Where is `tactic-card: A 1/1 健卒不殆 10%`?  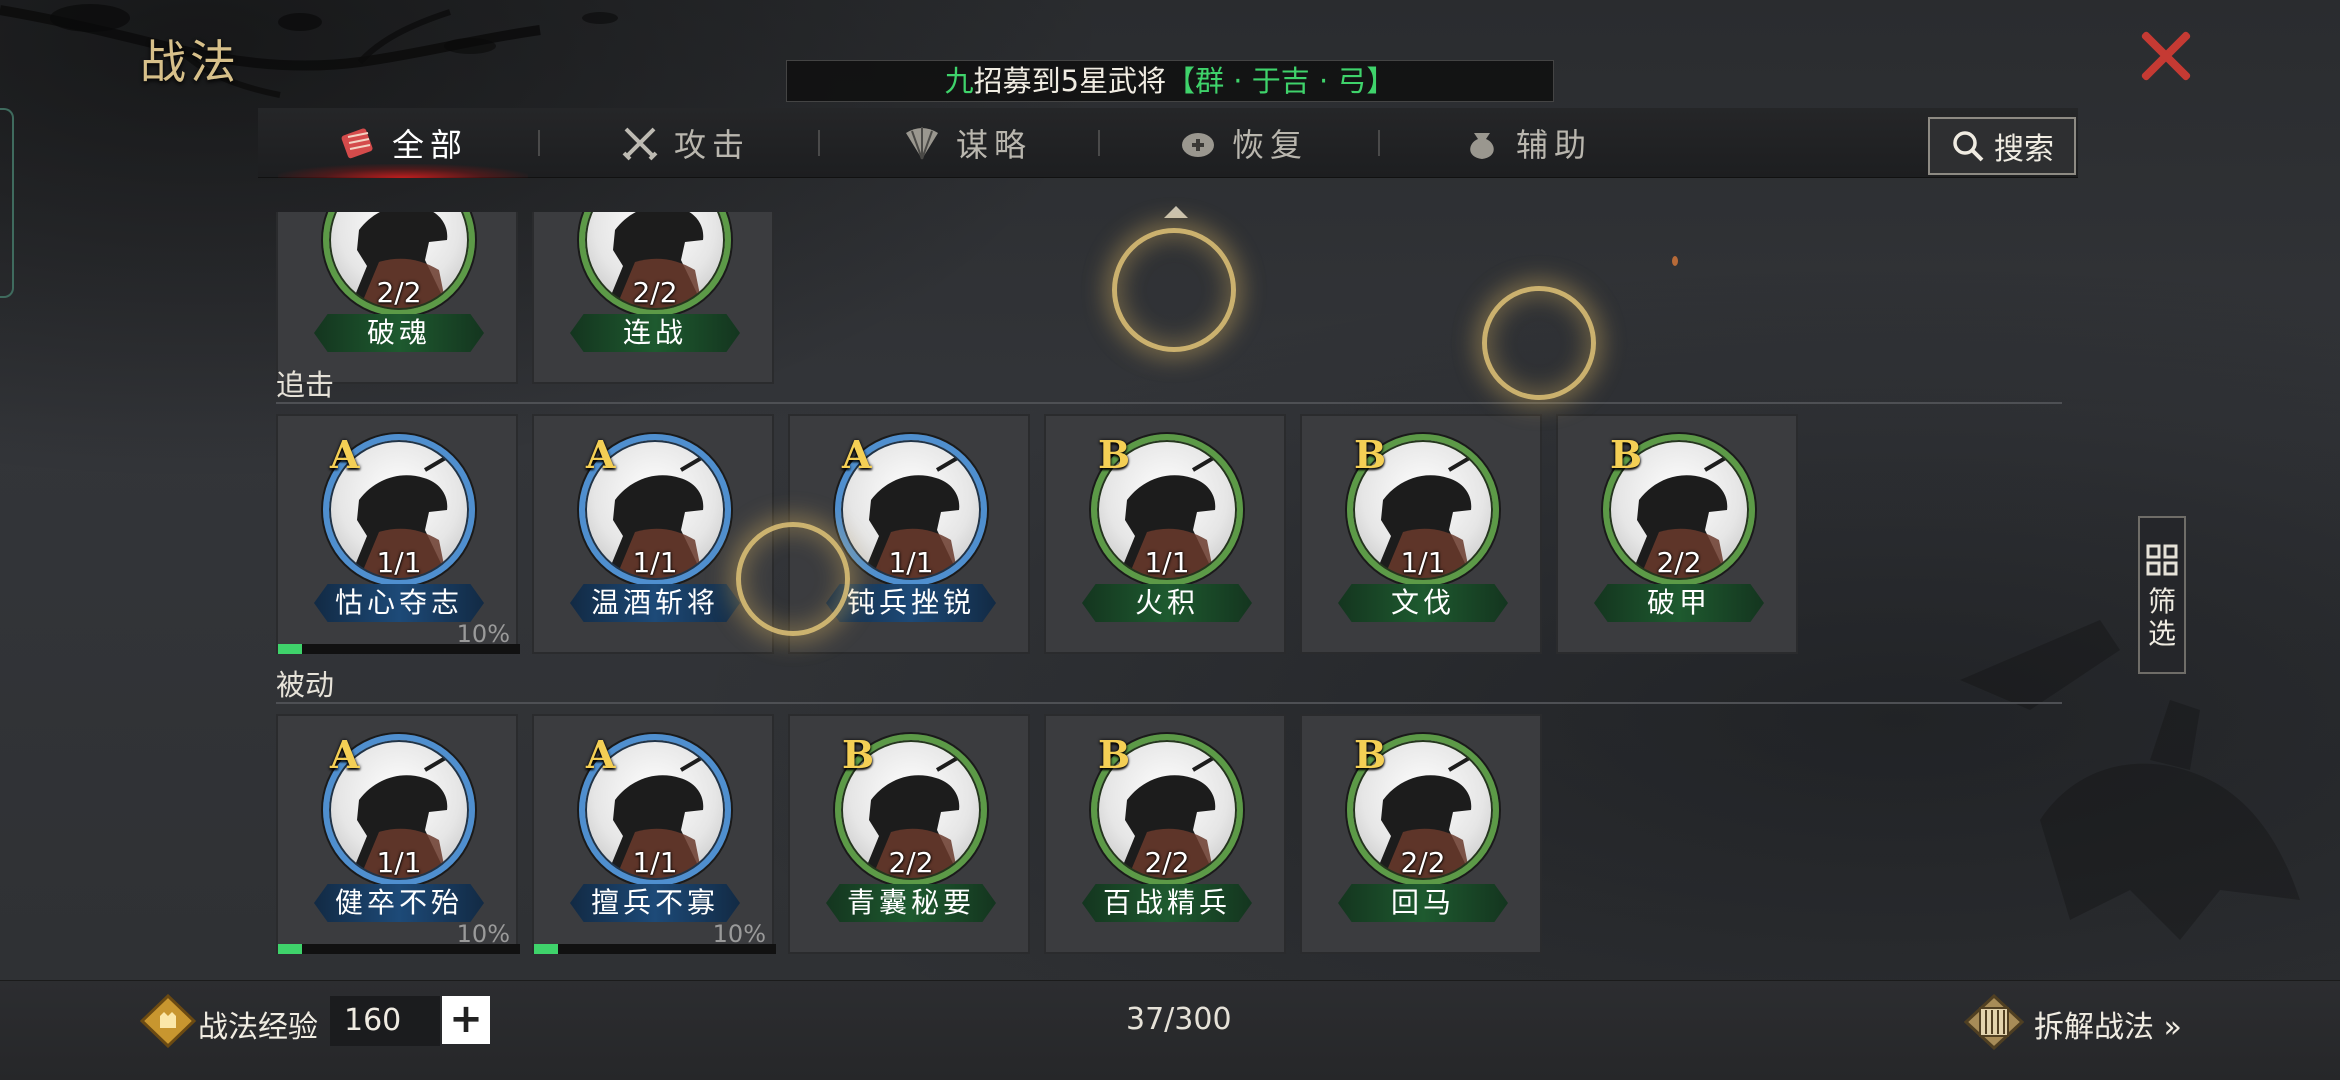 tactic-card: A 1/1 健卒不殆 10% is located at coordinates (398, 834).